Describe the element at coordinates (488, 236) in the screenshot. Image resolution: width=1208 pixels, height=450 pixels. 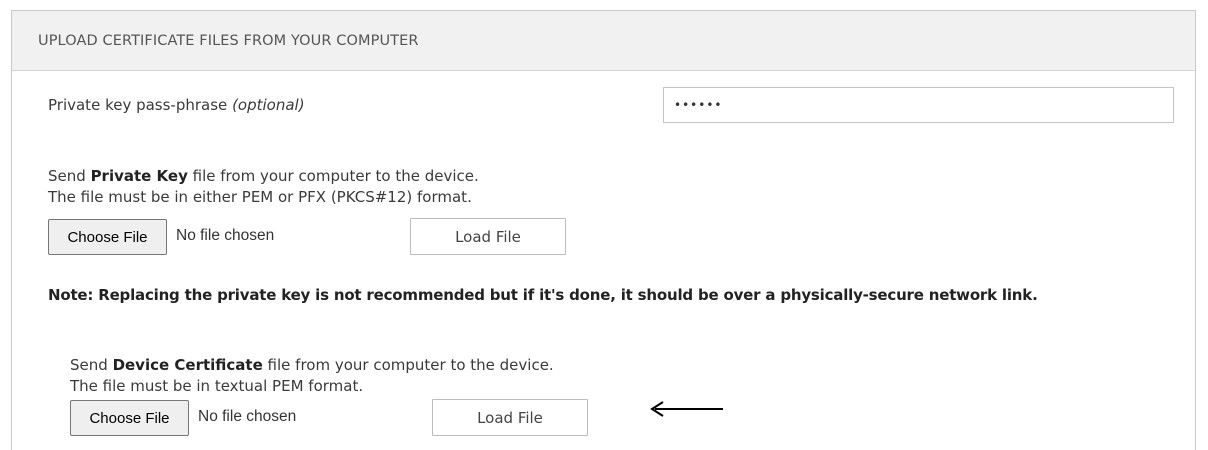
I see `private-key-load-file-button: Load File` at that location.